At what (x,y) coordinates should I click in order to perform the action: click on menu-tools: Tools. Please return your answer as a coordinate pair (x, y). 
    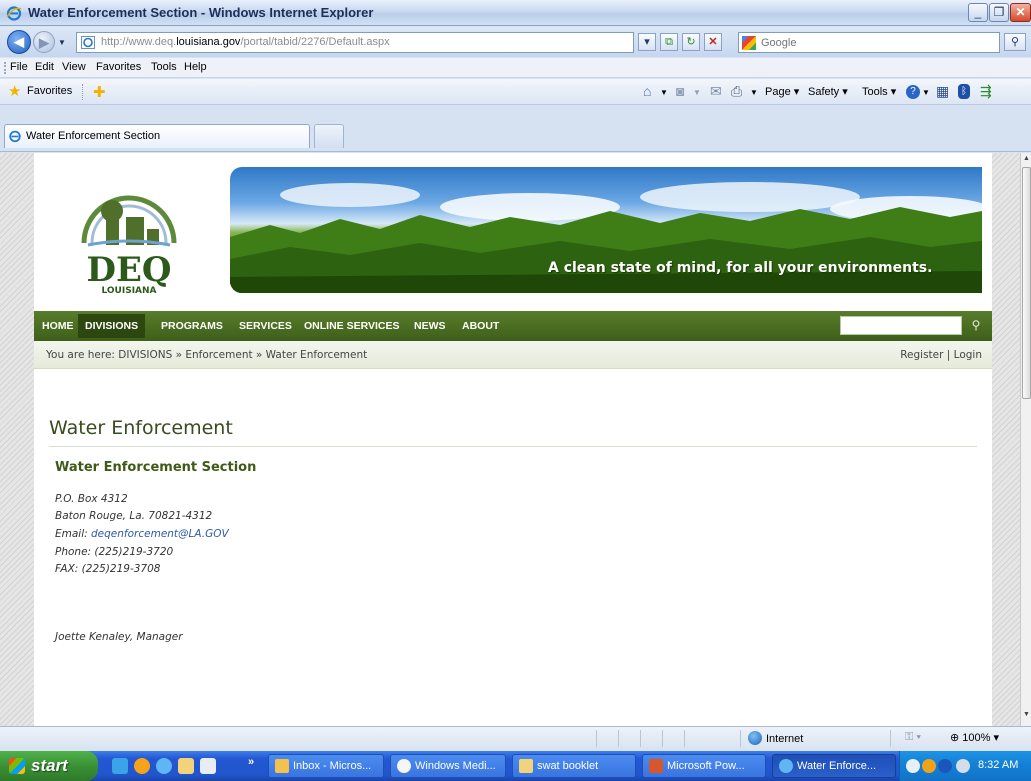
    Looking at the image, I should click on (164, 67).